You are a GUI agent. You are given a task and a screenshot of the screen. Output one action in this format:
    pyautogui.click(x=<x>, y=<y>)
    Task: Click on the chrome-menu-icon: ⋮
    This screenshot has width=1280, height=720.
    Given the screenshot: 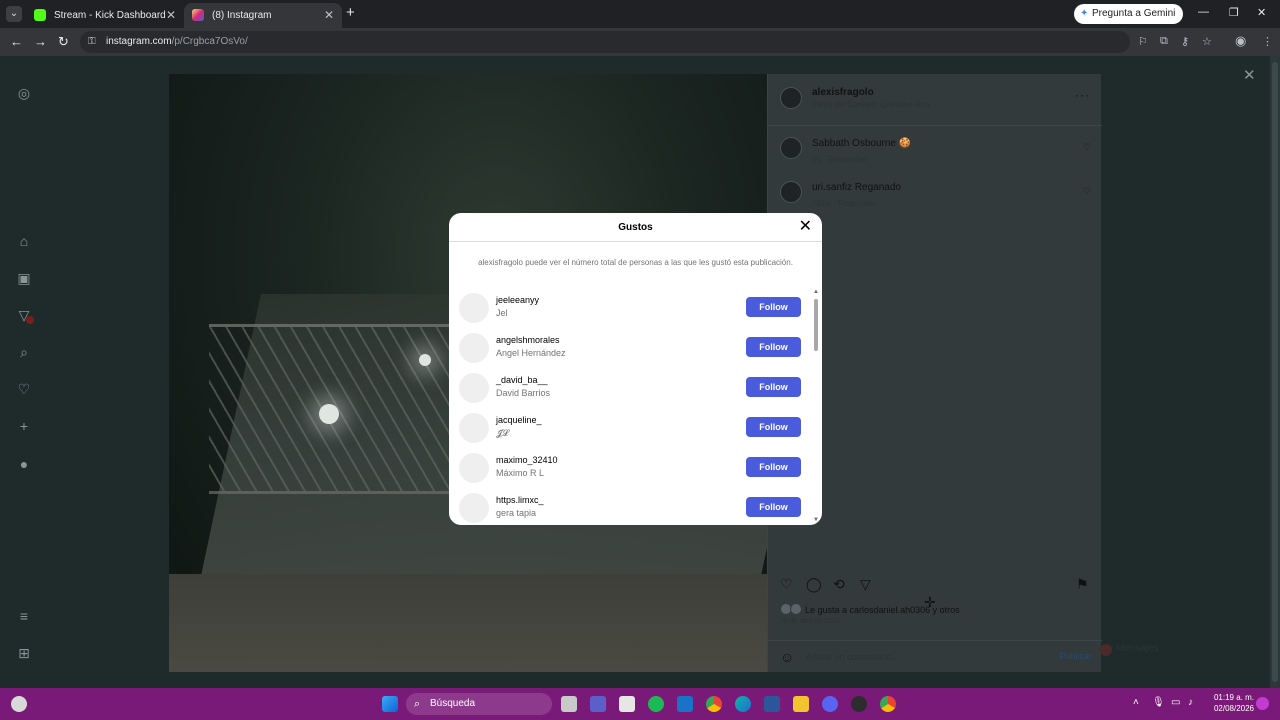 What is the action you would take?
    pyautogui.click(x=1267, y=41)
    